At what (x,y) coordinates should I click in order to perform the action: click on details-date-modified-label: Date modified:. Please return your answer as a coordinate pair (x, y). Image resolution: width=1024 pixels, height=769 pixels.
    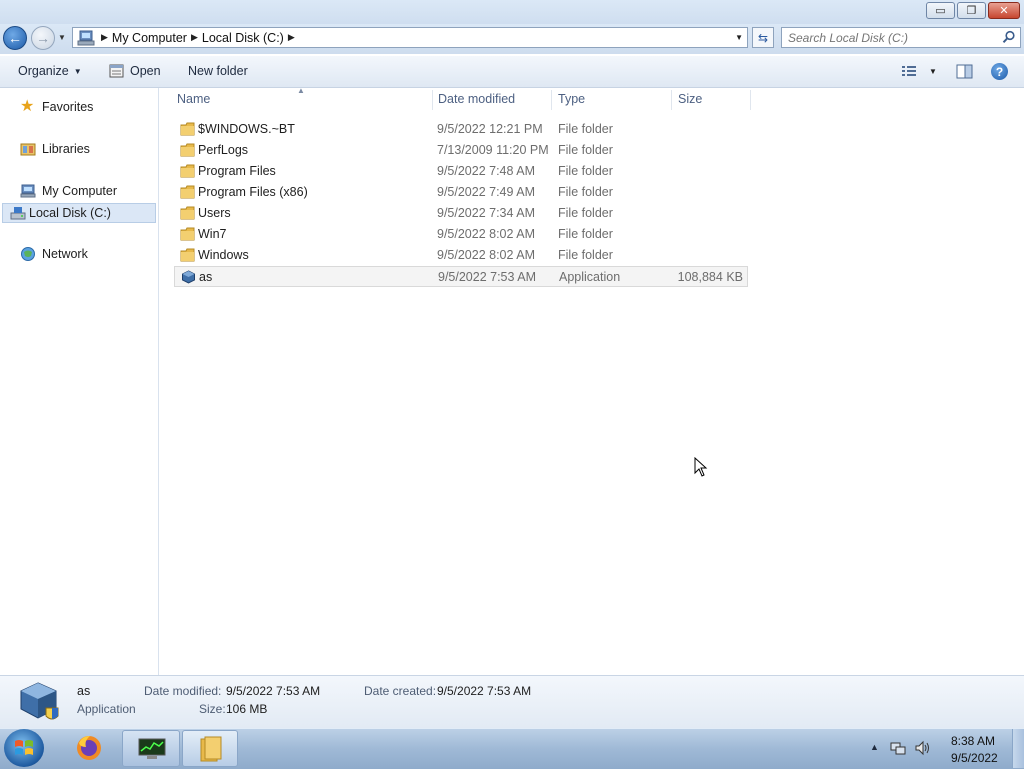
    Looking at the image, I should click on (183, 691).